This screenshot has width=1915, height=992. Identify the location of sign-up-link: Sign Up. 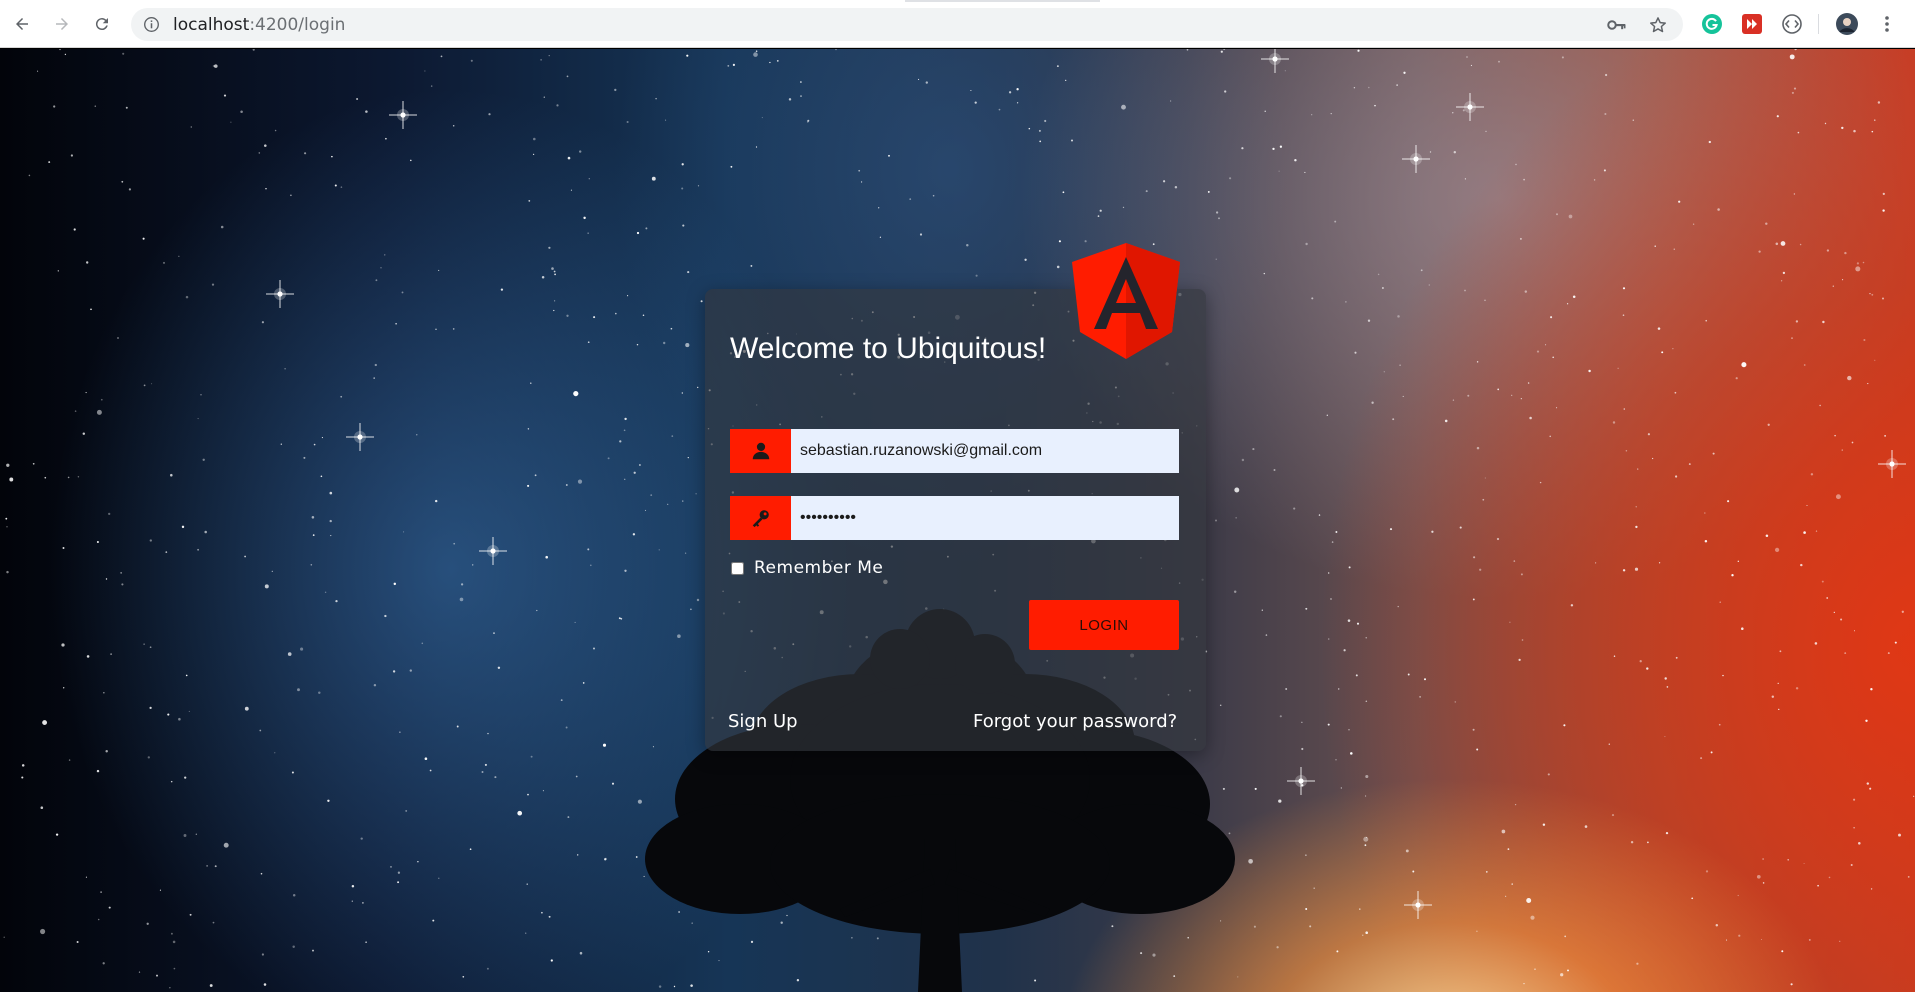
(763, 721).